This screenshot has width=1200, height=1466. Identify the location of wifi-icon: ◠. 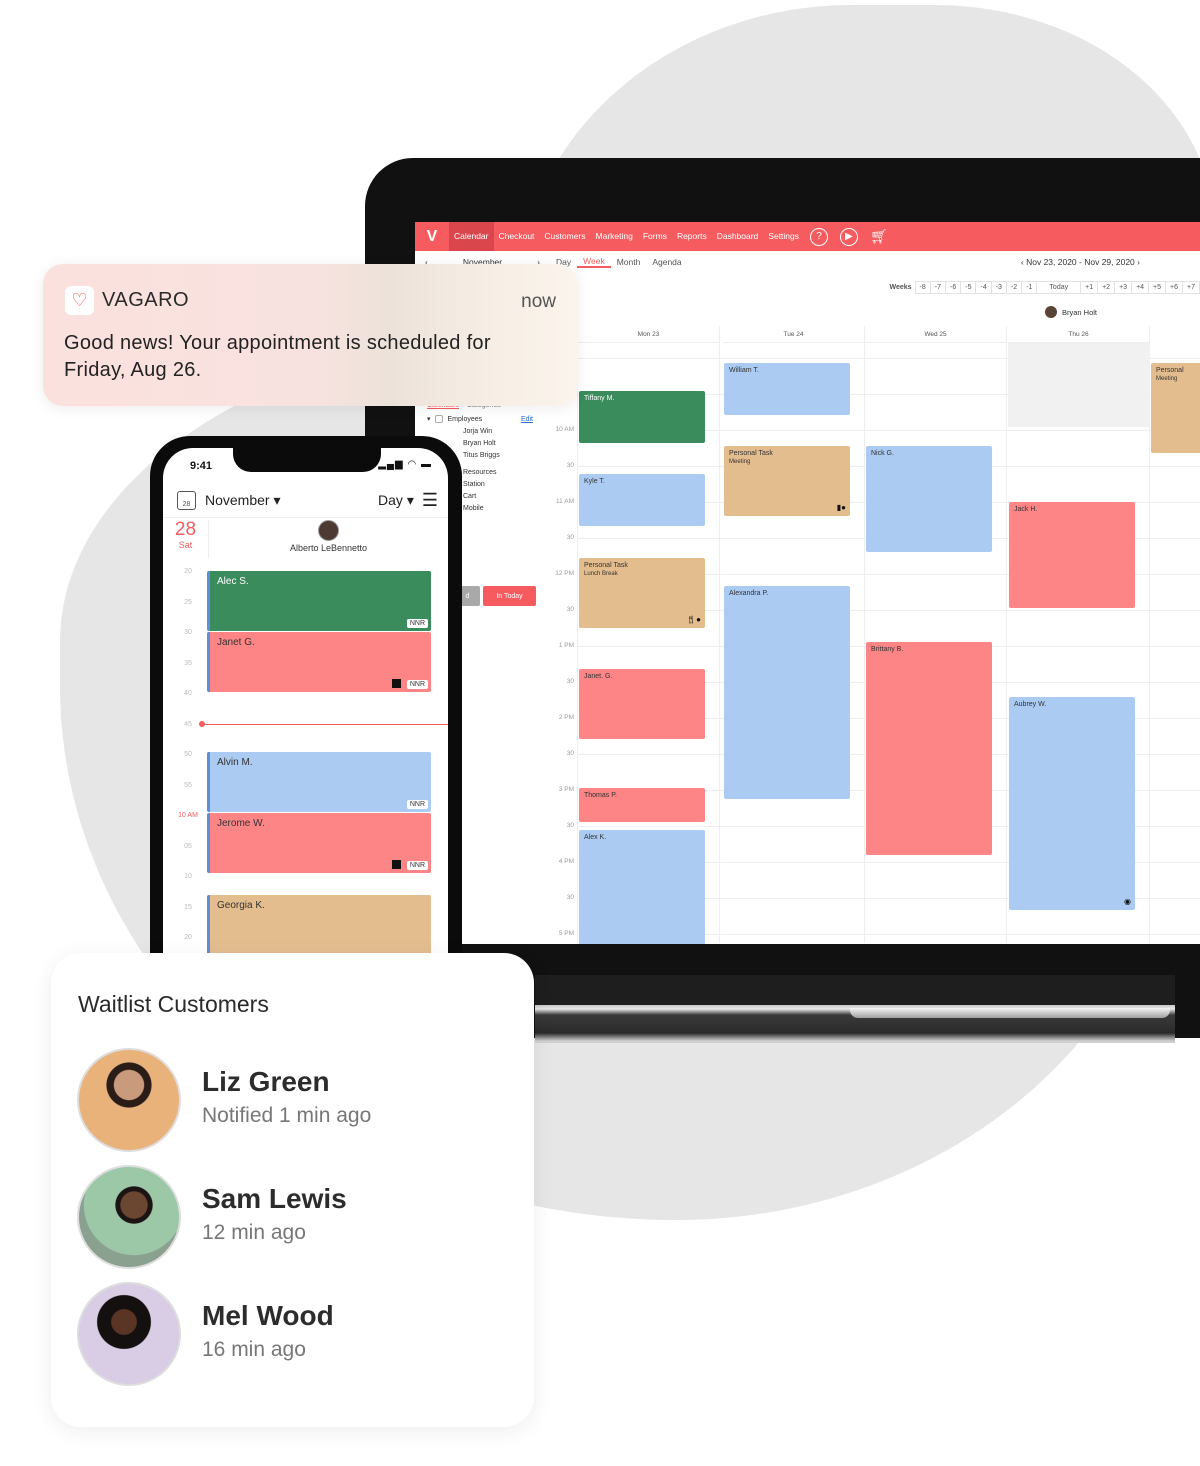
(412, 464).